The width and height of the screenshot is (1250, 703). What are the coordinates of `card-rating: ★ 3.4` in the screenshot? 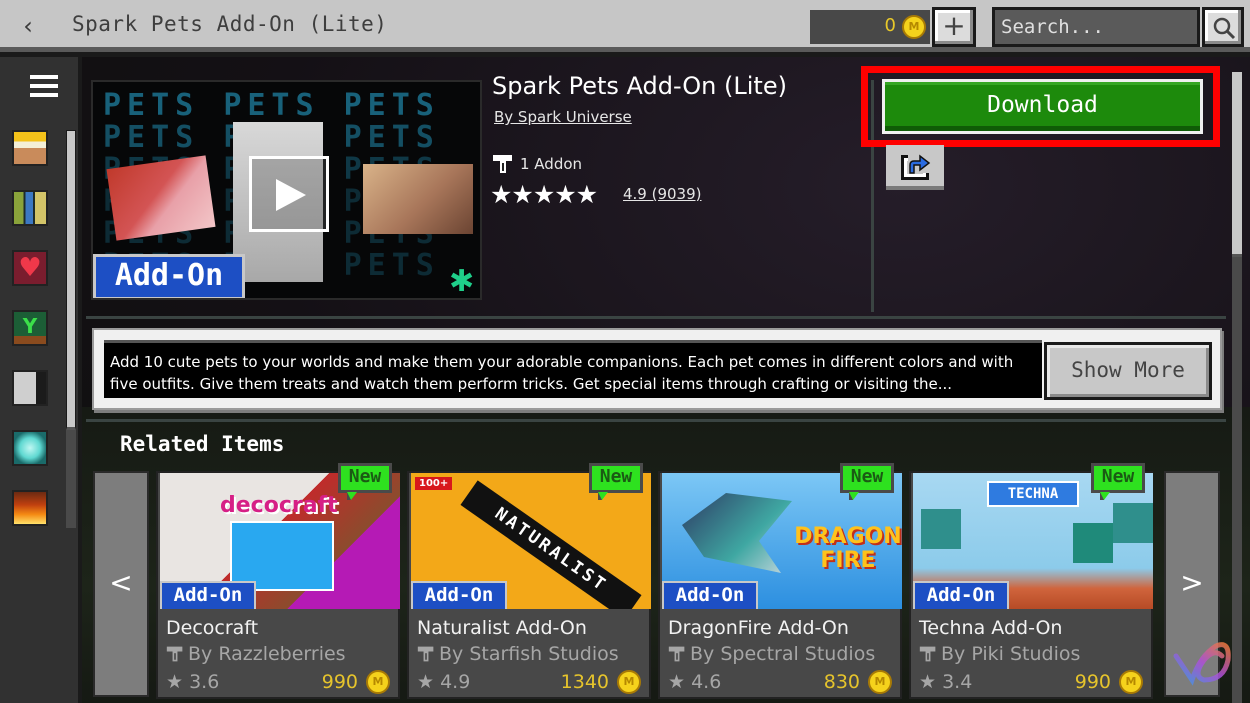 It's located at (946, 682).